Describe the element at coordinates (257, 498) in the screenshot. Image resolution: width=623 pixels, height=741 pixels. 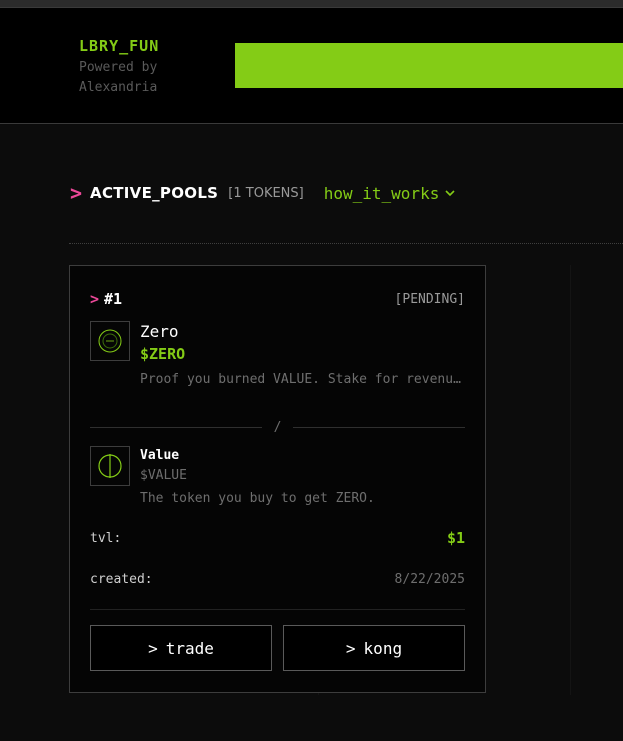
I see `secondary-token-description: The token you buy to get ZERO.` at that location.